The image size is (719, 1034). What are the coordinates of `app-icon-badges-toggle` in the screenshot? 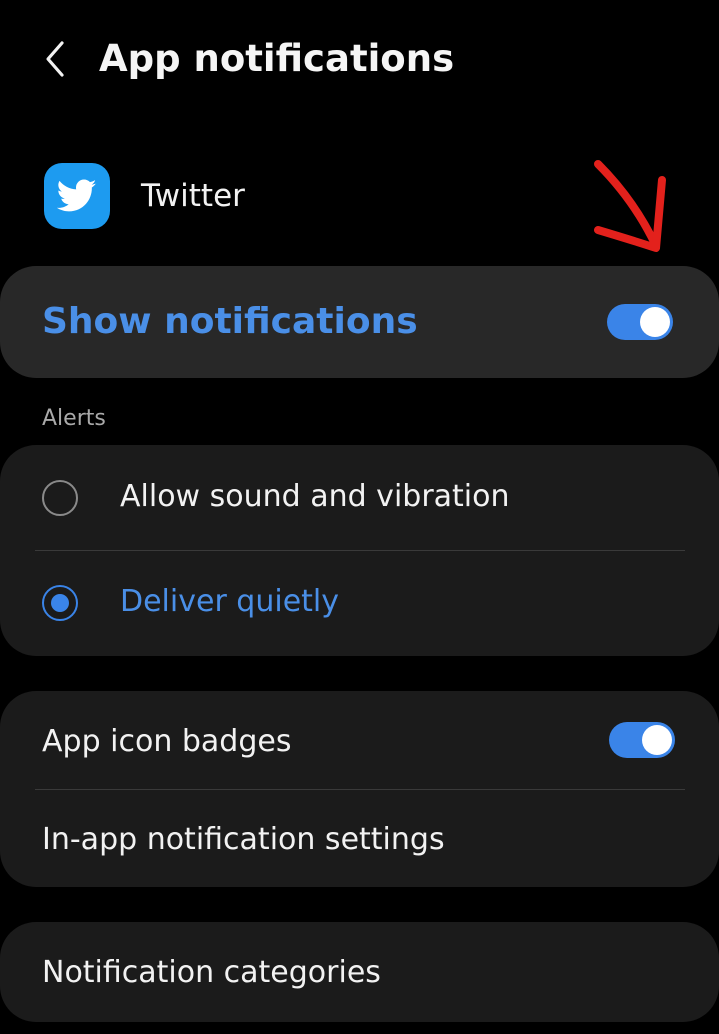 It's located at (642, 740).